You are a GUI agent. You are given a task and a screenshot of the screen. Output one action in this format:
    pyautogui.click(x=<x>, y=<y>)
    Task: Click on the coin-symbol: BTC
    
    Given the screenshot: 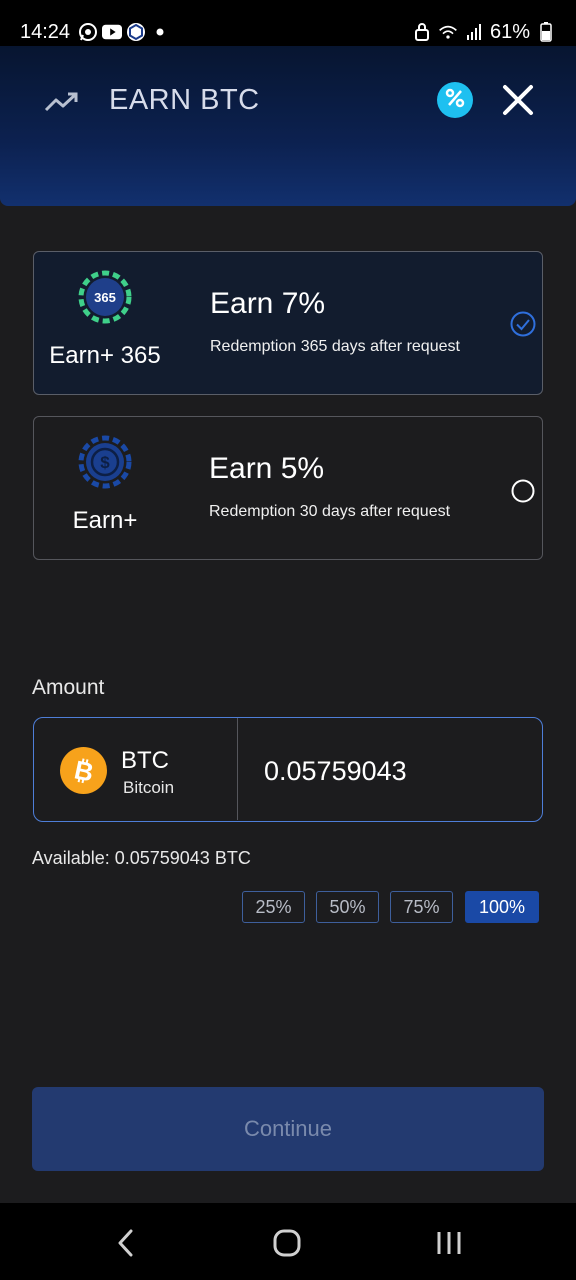 What is the action you would take?
    pyautogui.click(x=145, y=760)
    